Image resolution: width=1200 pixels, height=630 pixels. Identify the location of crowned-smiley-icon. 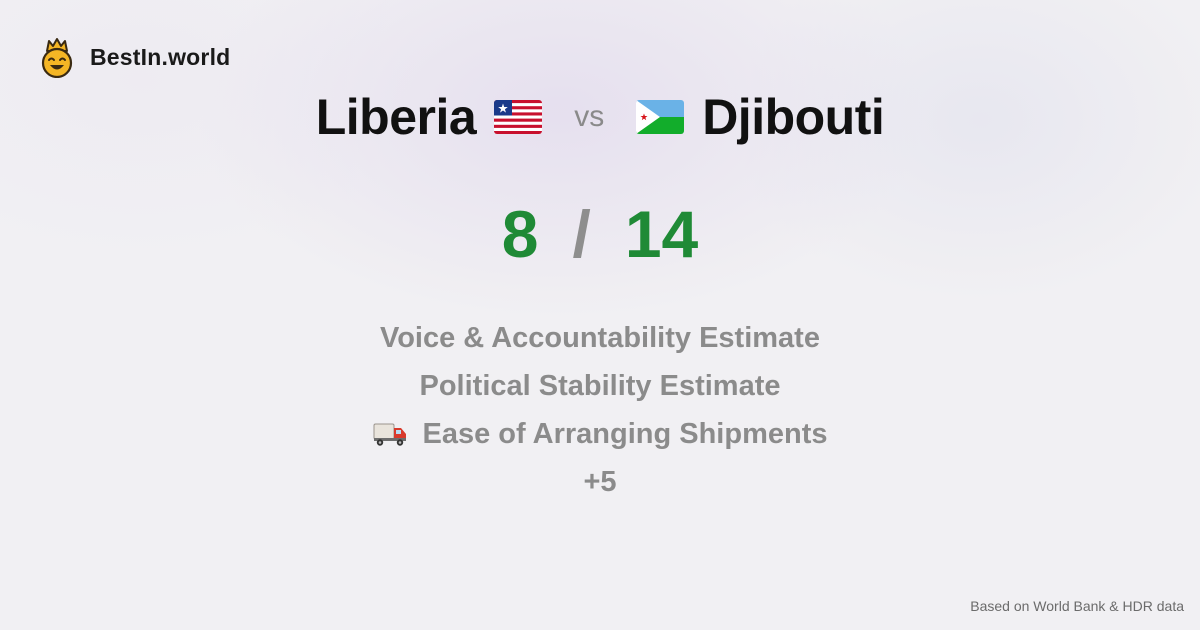
(57, 58).